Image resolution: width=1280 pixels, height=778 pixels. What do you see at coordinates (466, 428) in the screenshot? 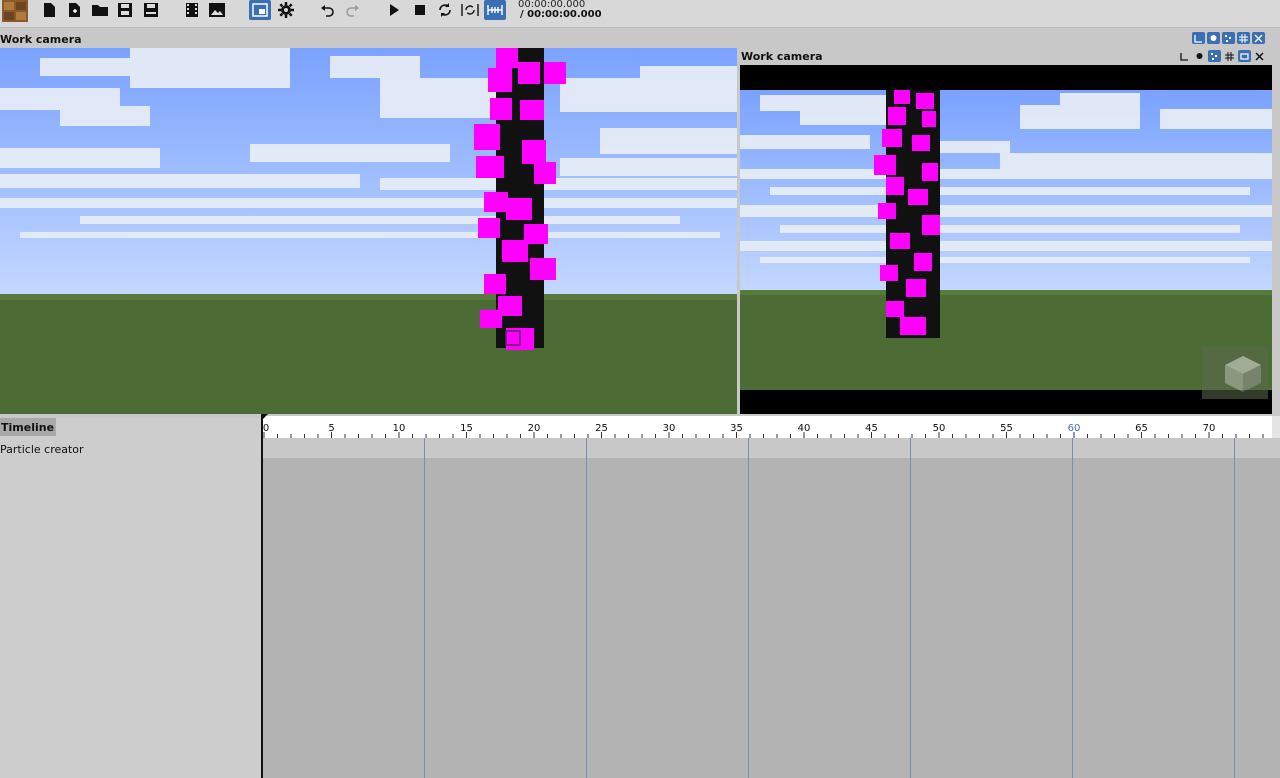
I see `ruler-label: 15` at bounding box center [466, 428].